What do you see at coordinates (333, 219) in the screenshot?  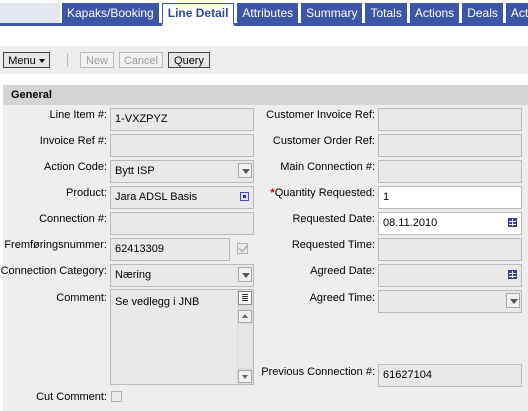 I see `requested-date-label: Requested Date:` at bounding box center [333, 219].